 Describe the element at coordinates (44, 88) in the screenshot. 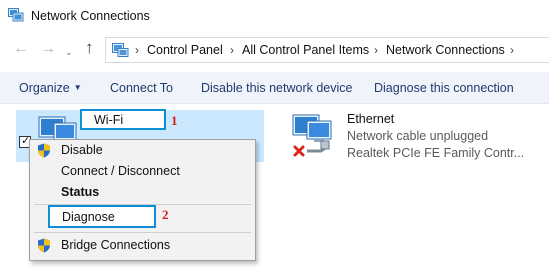

I see `organize-label: Organize` at that location.